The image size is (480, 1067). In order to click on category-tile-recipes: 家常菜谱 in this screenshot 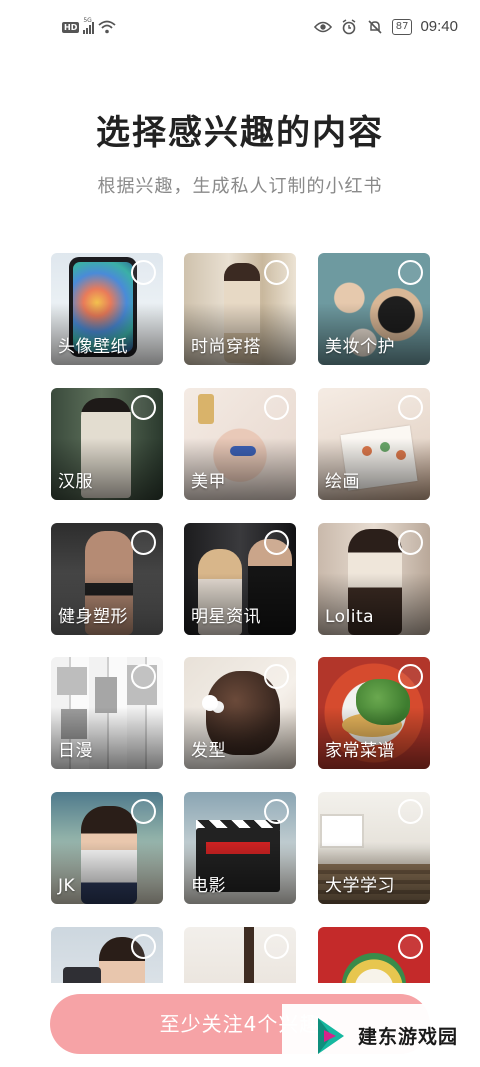, I will do `click(374, 713)`.